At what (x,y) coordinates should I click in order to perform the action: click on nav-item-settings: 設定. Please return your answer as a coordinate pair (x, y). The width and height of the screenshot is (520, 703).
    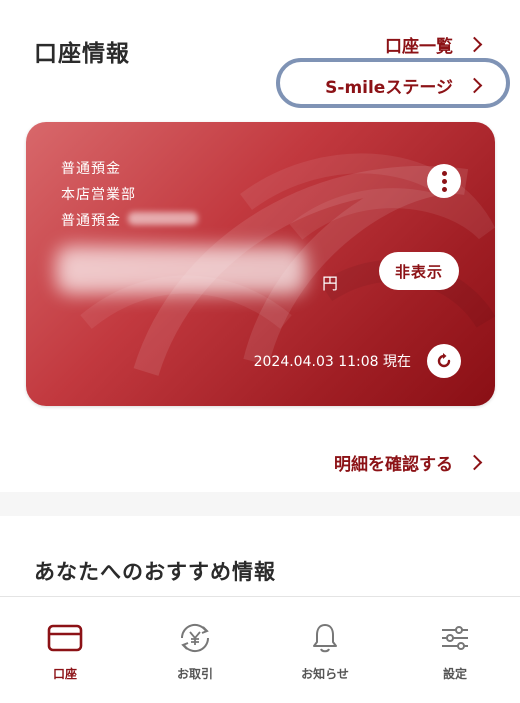
    Looking at the image, I should click on (455, 650).